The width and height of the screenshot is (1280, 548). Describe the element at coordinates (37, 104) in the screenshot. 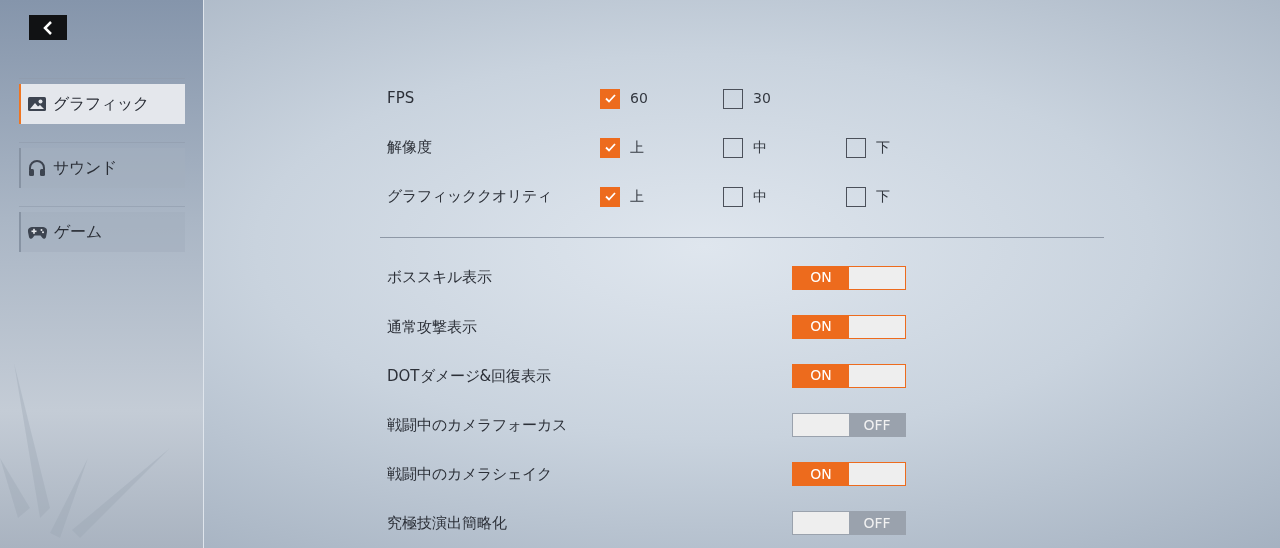

I see `image-icon` at that location.